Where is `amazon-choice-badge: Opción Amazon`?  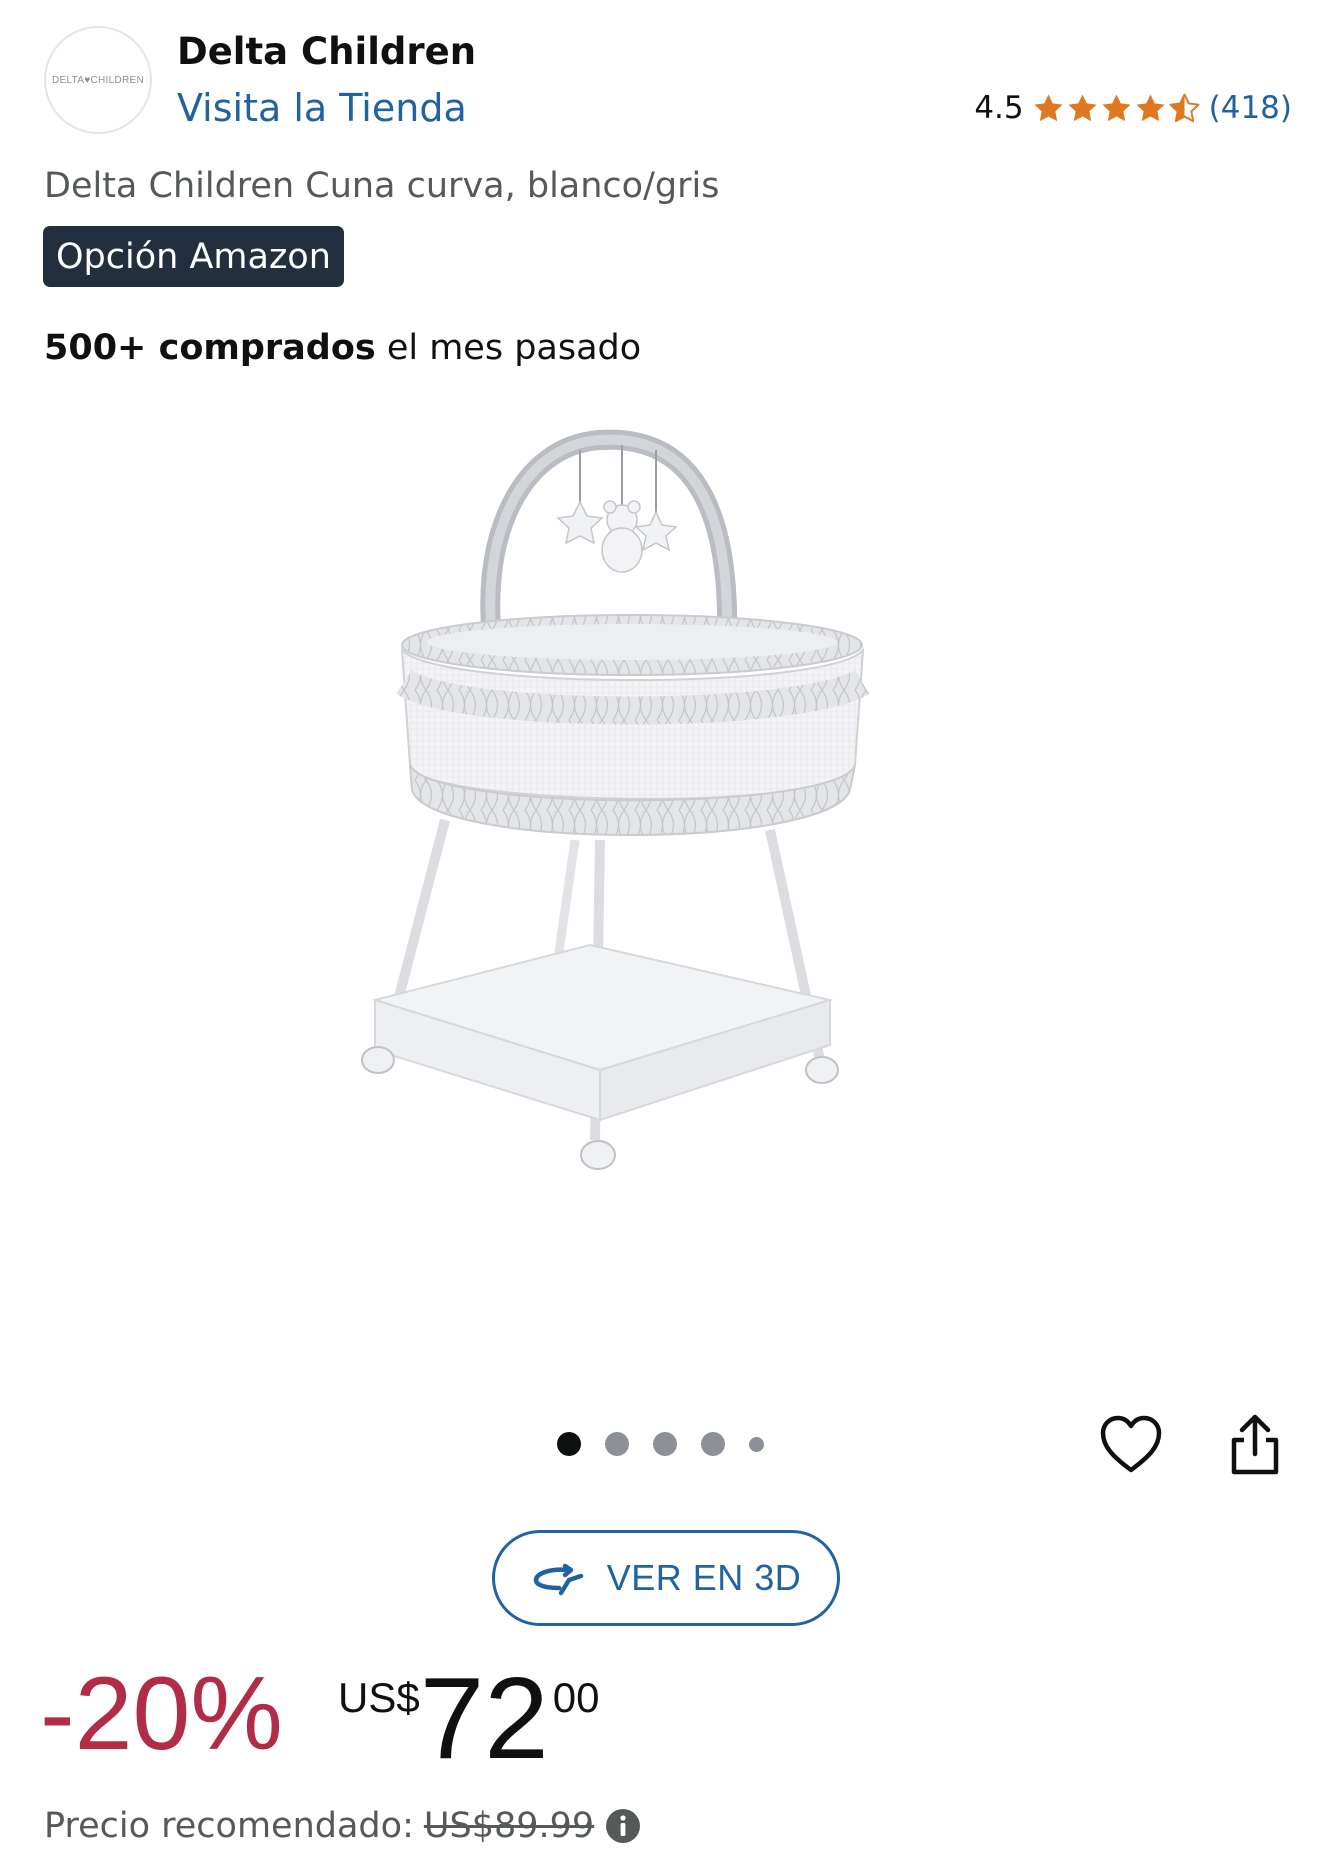
amazon-choice-badge: Opción Amazon is located at coordinates (193, 256).